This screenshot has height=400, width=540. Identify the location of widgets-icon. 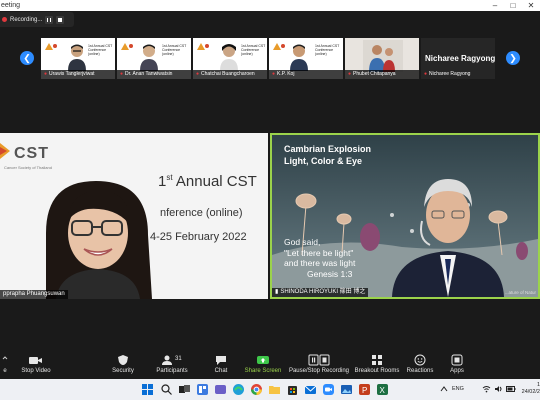
(202, 389).